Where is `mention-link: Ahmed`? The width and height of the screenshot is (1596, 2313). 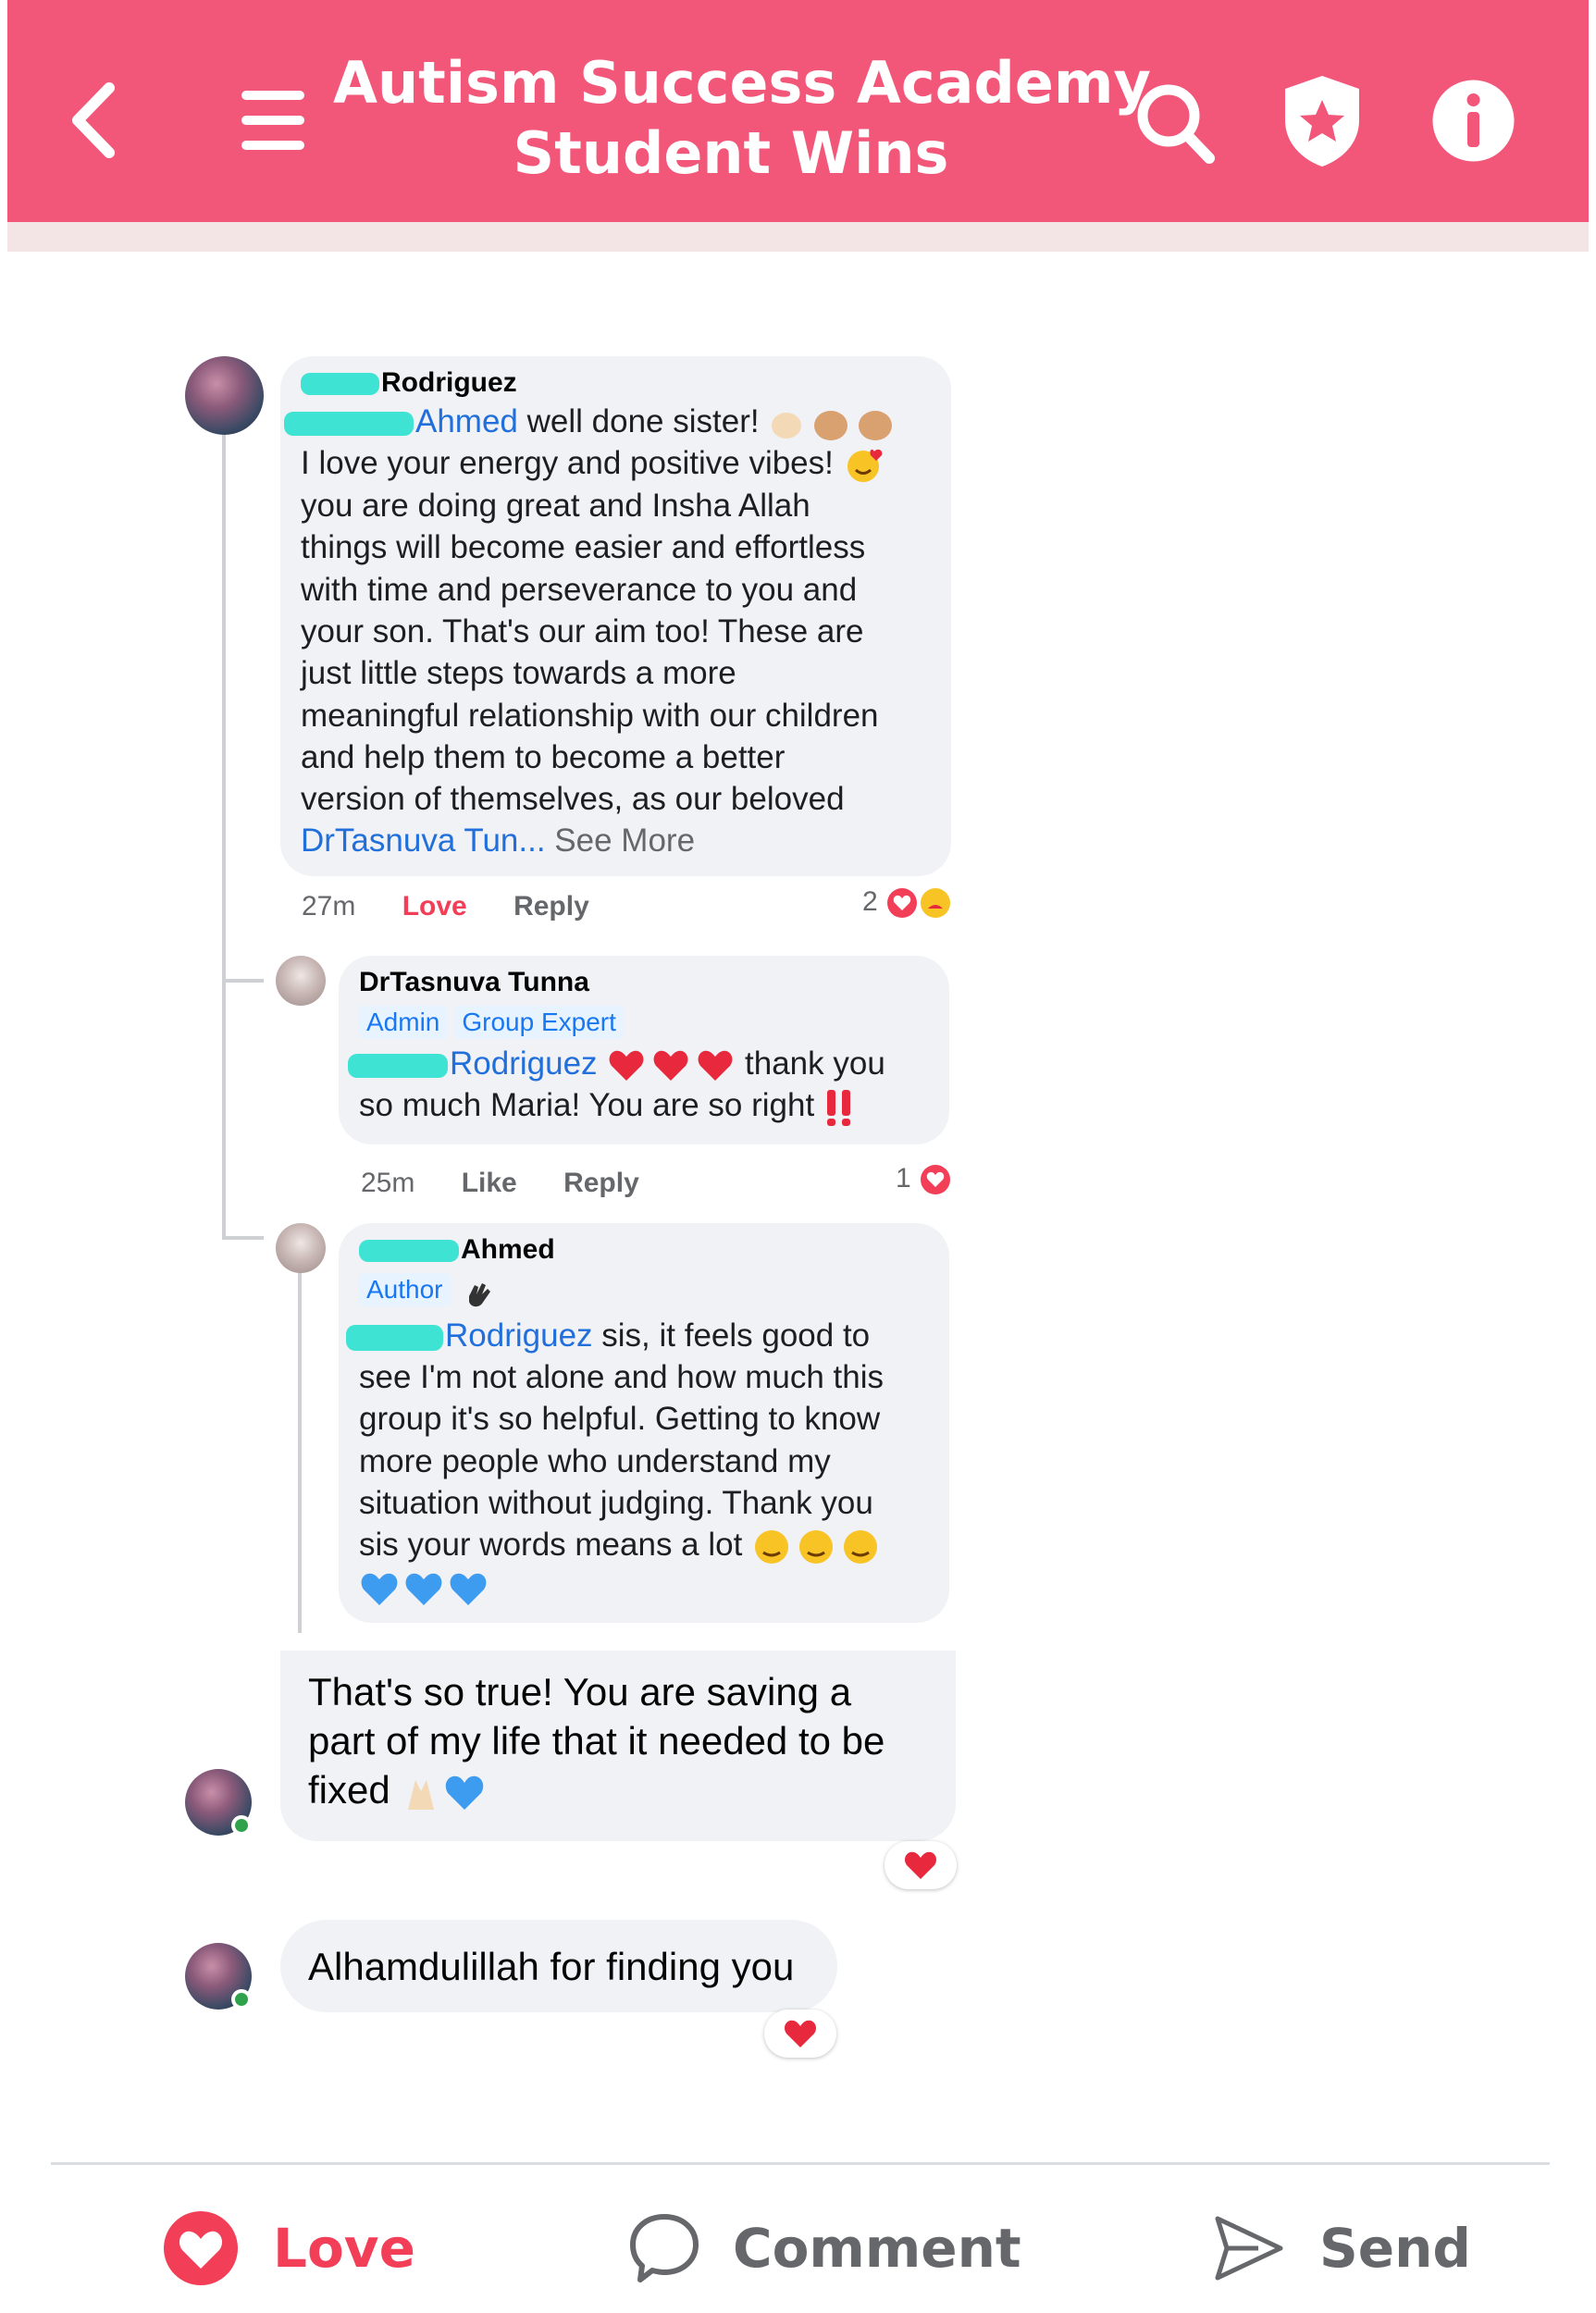 mention-link: Ahmed is located at coordinates (467, 421).